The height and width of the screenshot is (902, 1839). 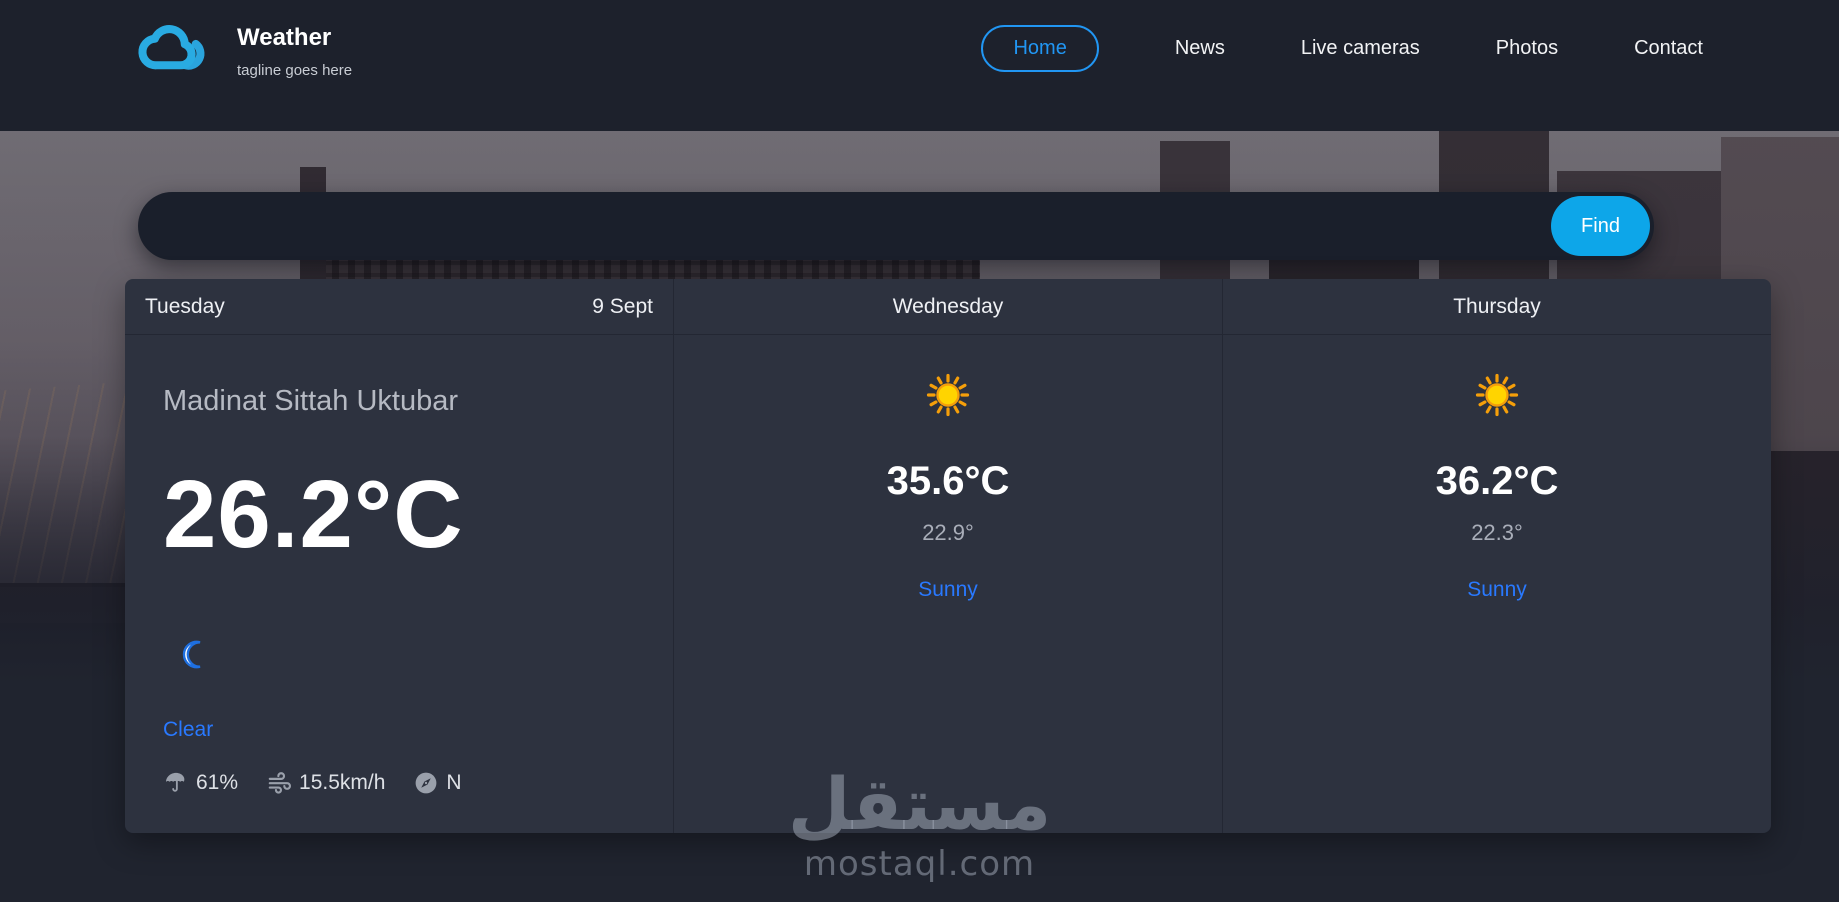 I want to click on main-nav: Home News Live cameras Photos Contact, so click(x=1342, y=48).